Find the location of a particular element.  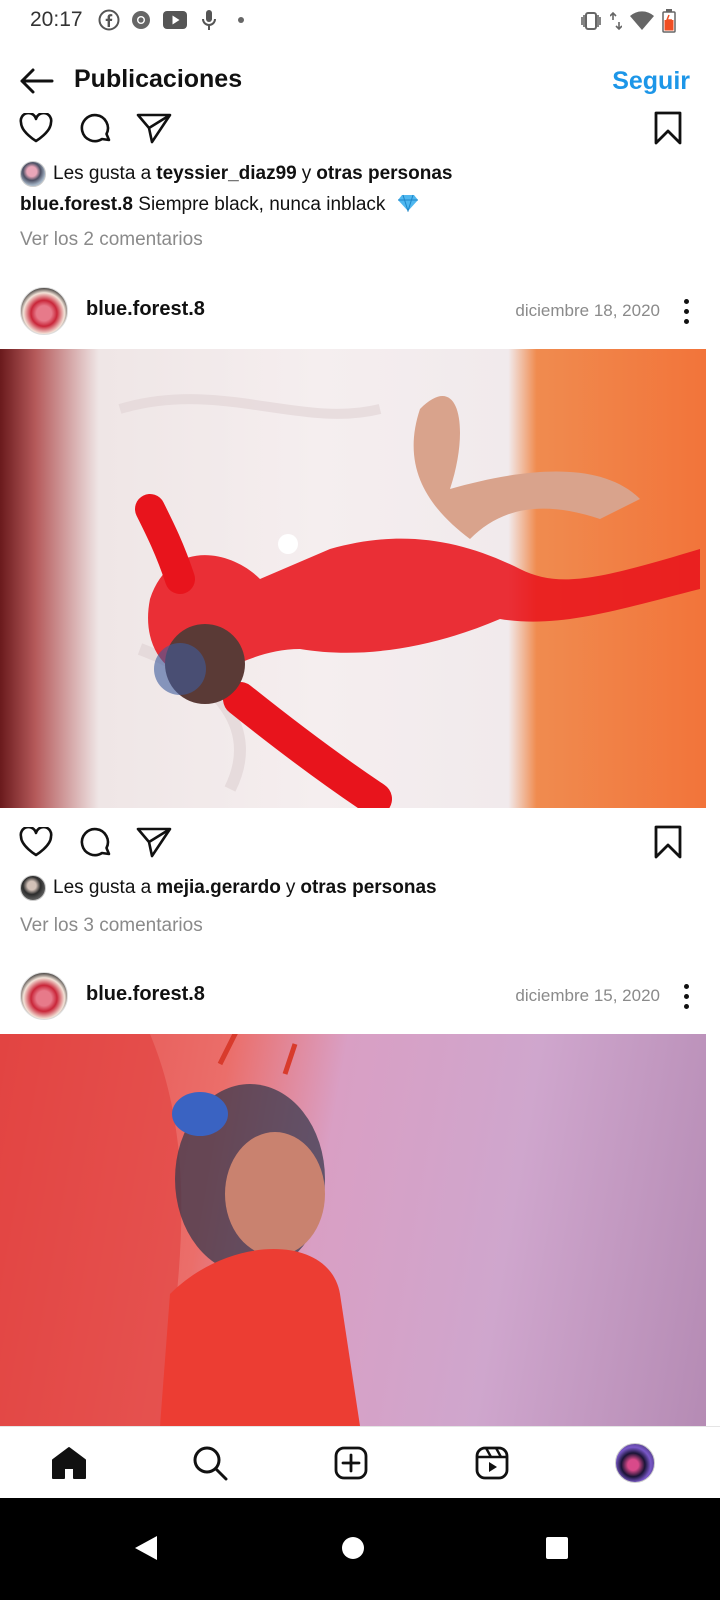

mic-icon is located at coordinates (209, 20).